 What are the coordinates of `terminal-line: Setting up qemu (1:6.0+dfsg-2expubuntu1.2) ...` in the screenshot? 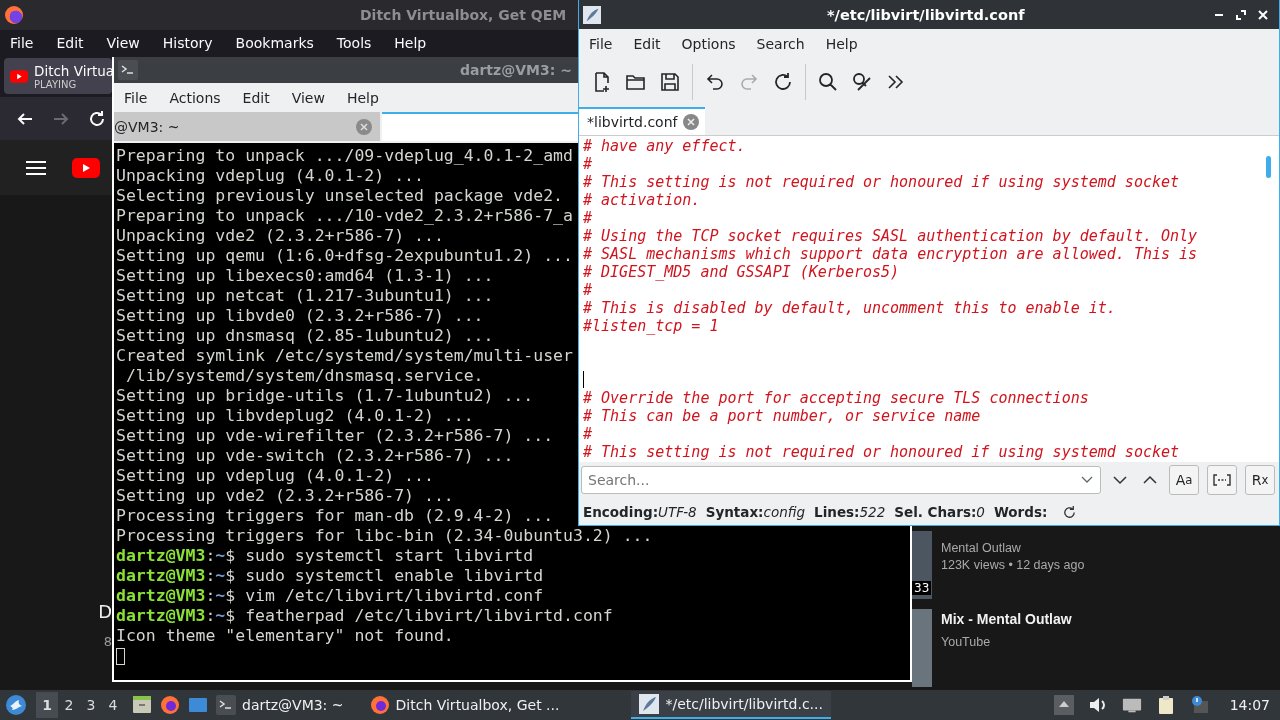 It's located at (344, 256).